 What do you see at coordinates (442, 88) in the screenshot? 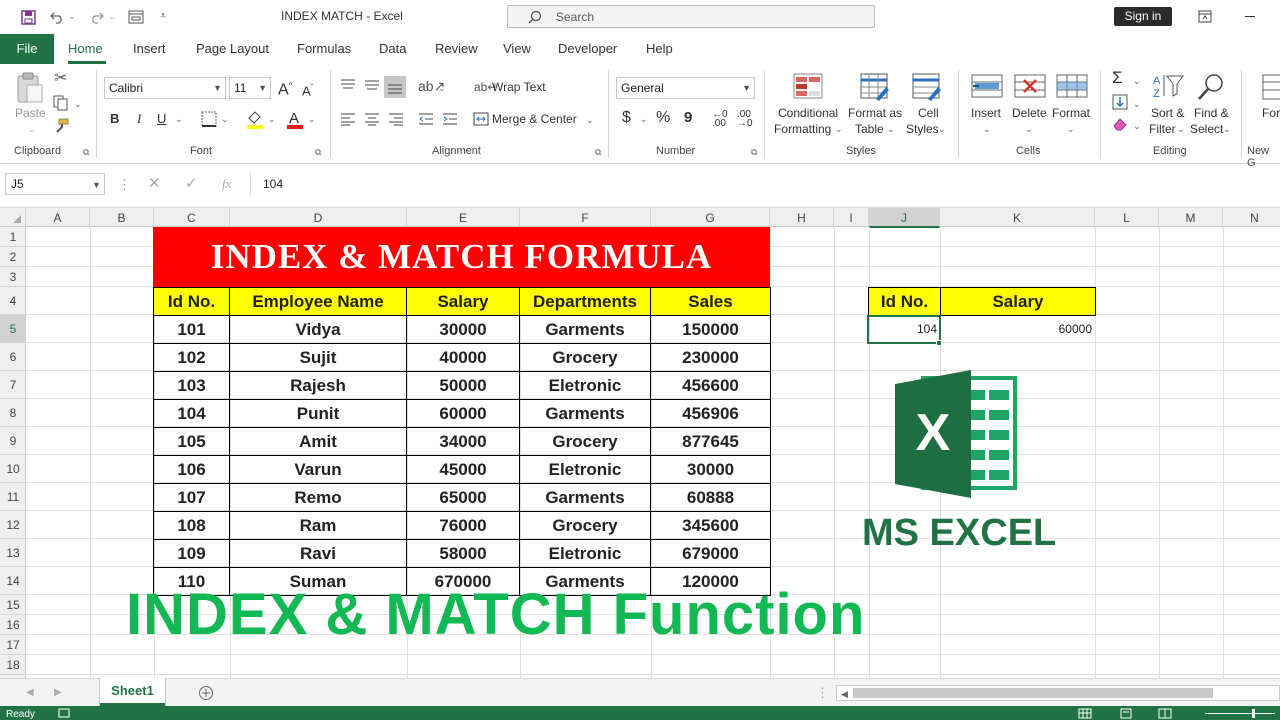
I see `orientation-dropdown-icon: ⌄` at bounding box center [442, 88].